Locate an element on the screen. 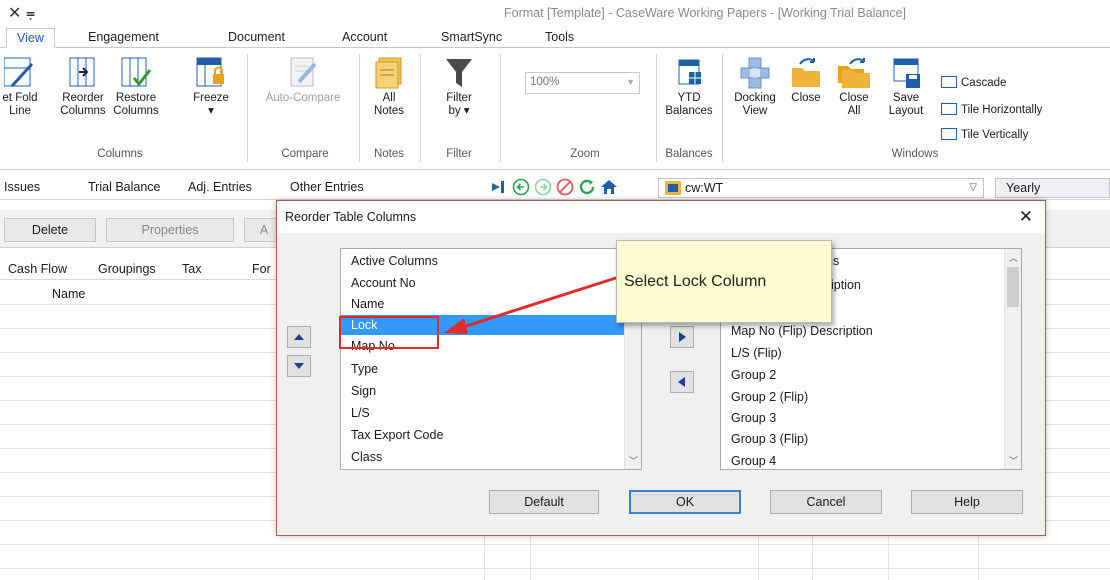  move-left-button is located at coordinates (682, 382).